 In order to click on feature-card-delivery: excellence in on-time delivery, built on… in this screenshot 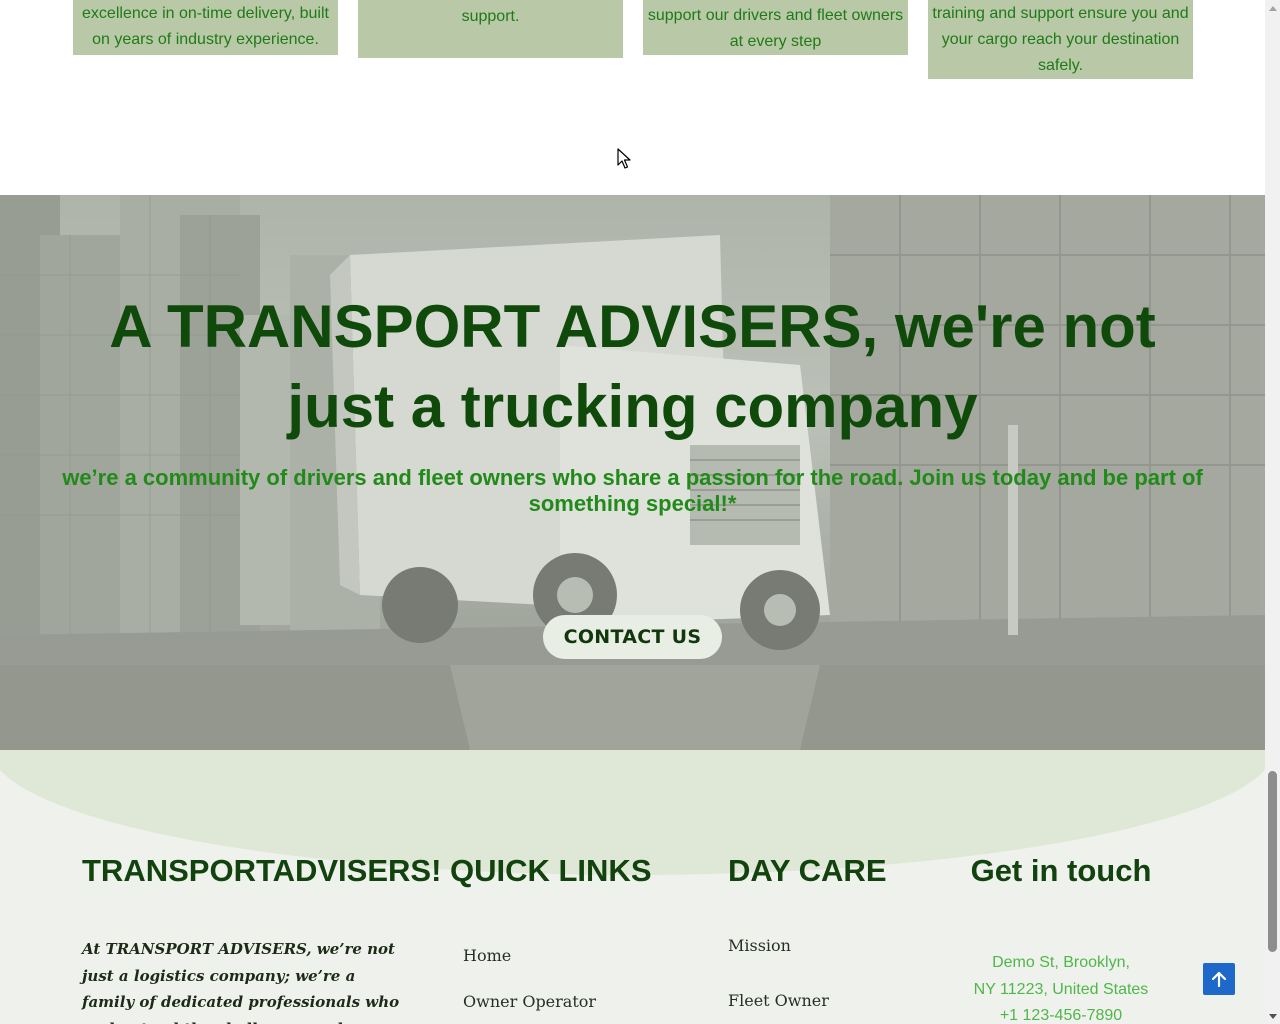, I will do `click(205, 27)`.